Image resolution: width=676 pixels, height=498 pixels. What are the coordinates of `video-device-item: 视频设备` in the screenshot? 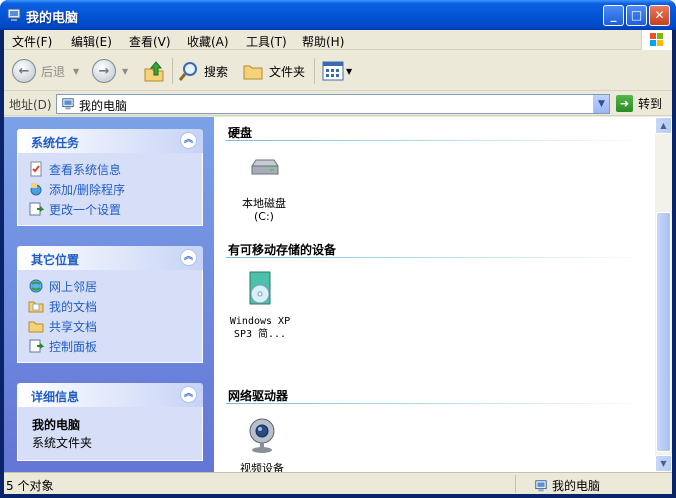 It's located at (262, 445).